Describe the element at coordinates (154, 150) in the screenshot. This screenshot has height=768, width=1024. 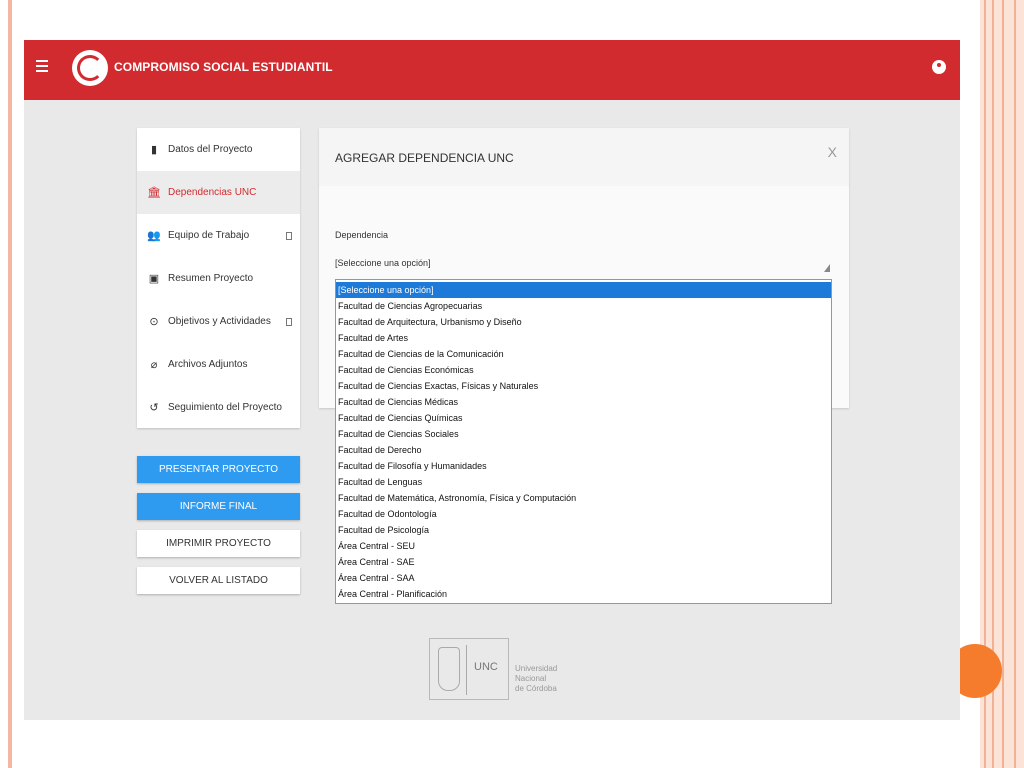
I see `document-icon: ▮` at that location.